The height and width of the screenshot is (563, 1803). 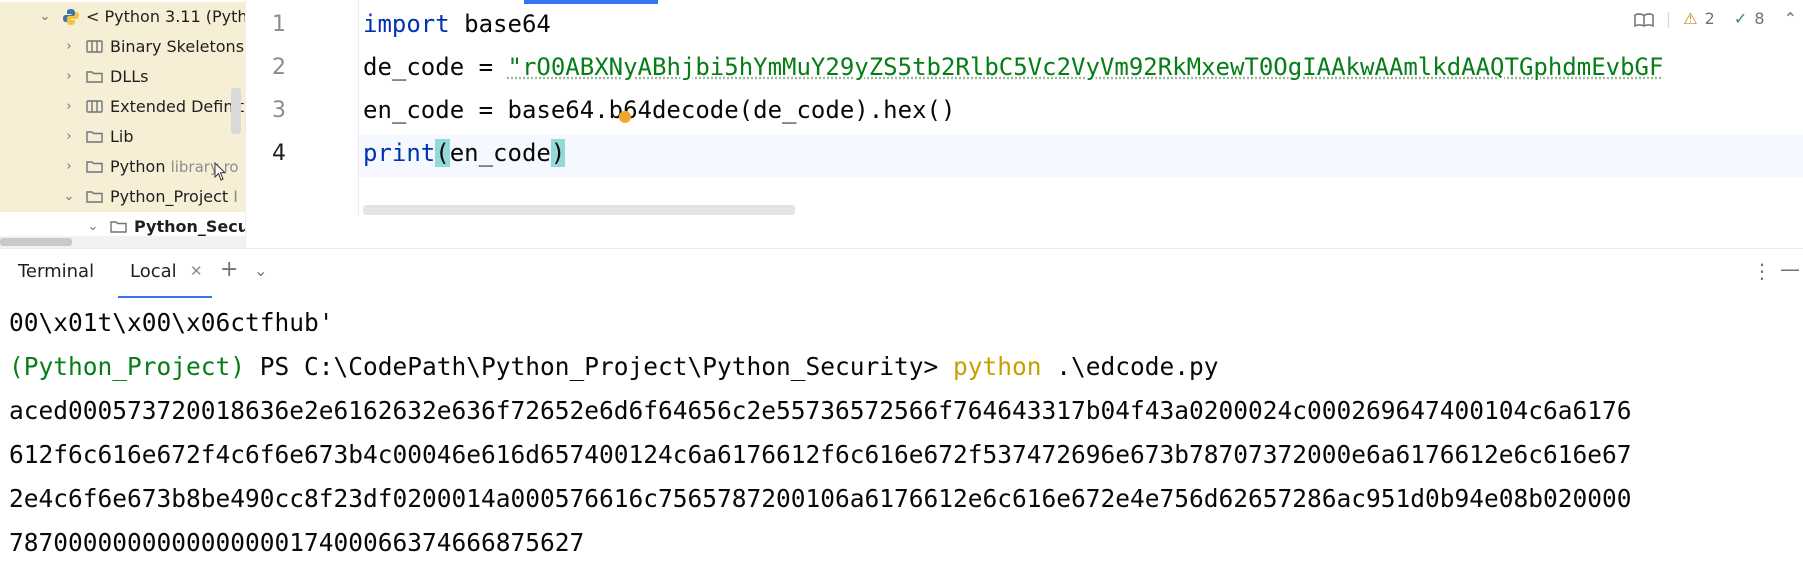 What do you see at coordinates (235, 196) in the screenshot?
I see `tree-item-hint: I` at bounding box center [235, 196].